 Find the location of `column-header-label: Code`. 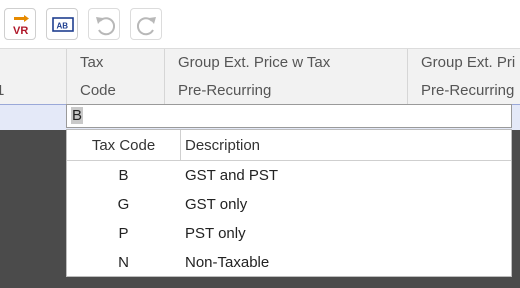

column-header-label: Code is located at coordinates (98, 90).